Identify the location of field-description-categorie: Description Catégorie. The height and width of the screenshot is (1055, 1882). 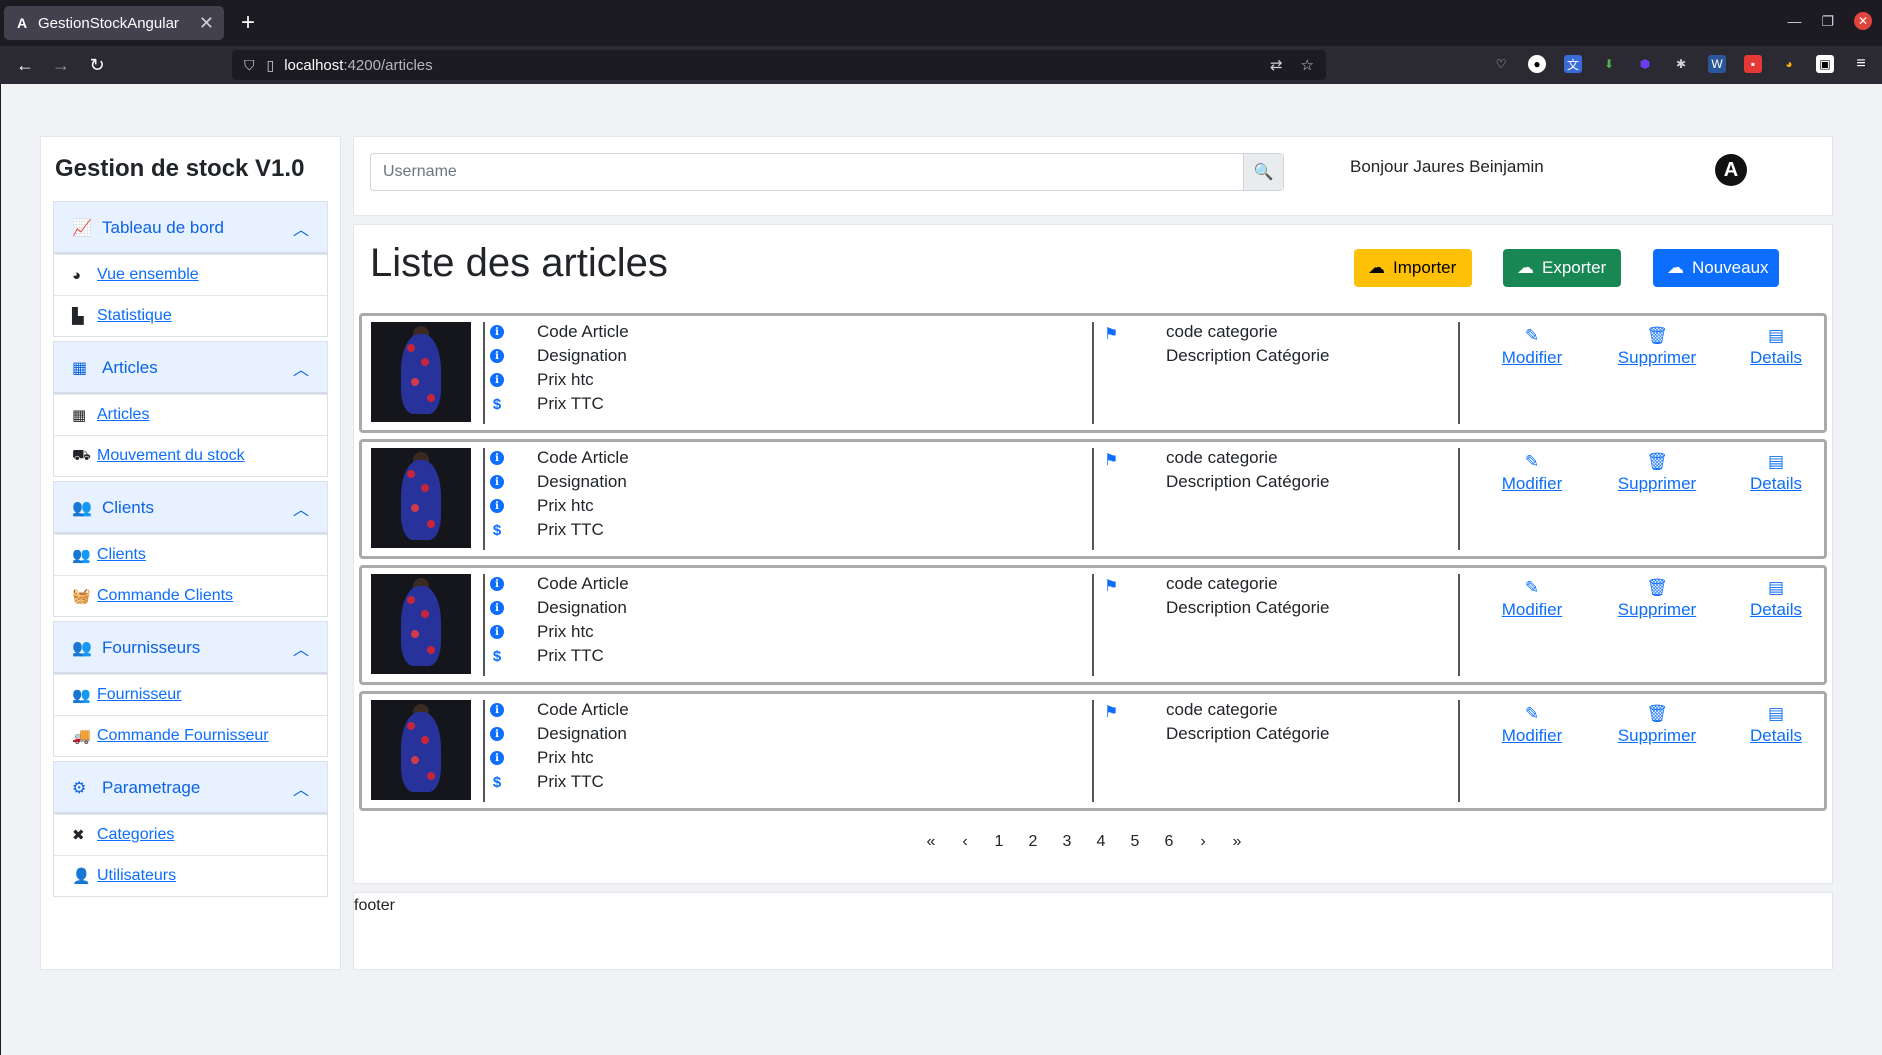
(1248, 481).